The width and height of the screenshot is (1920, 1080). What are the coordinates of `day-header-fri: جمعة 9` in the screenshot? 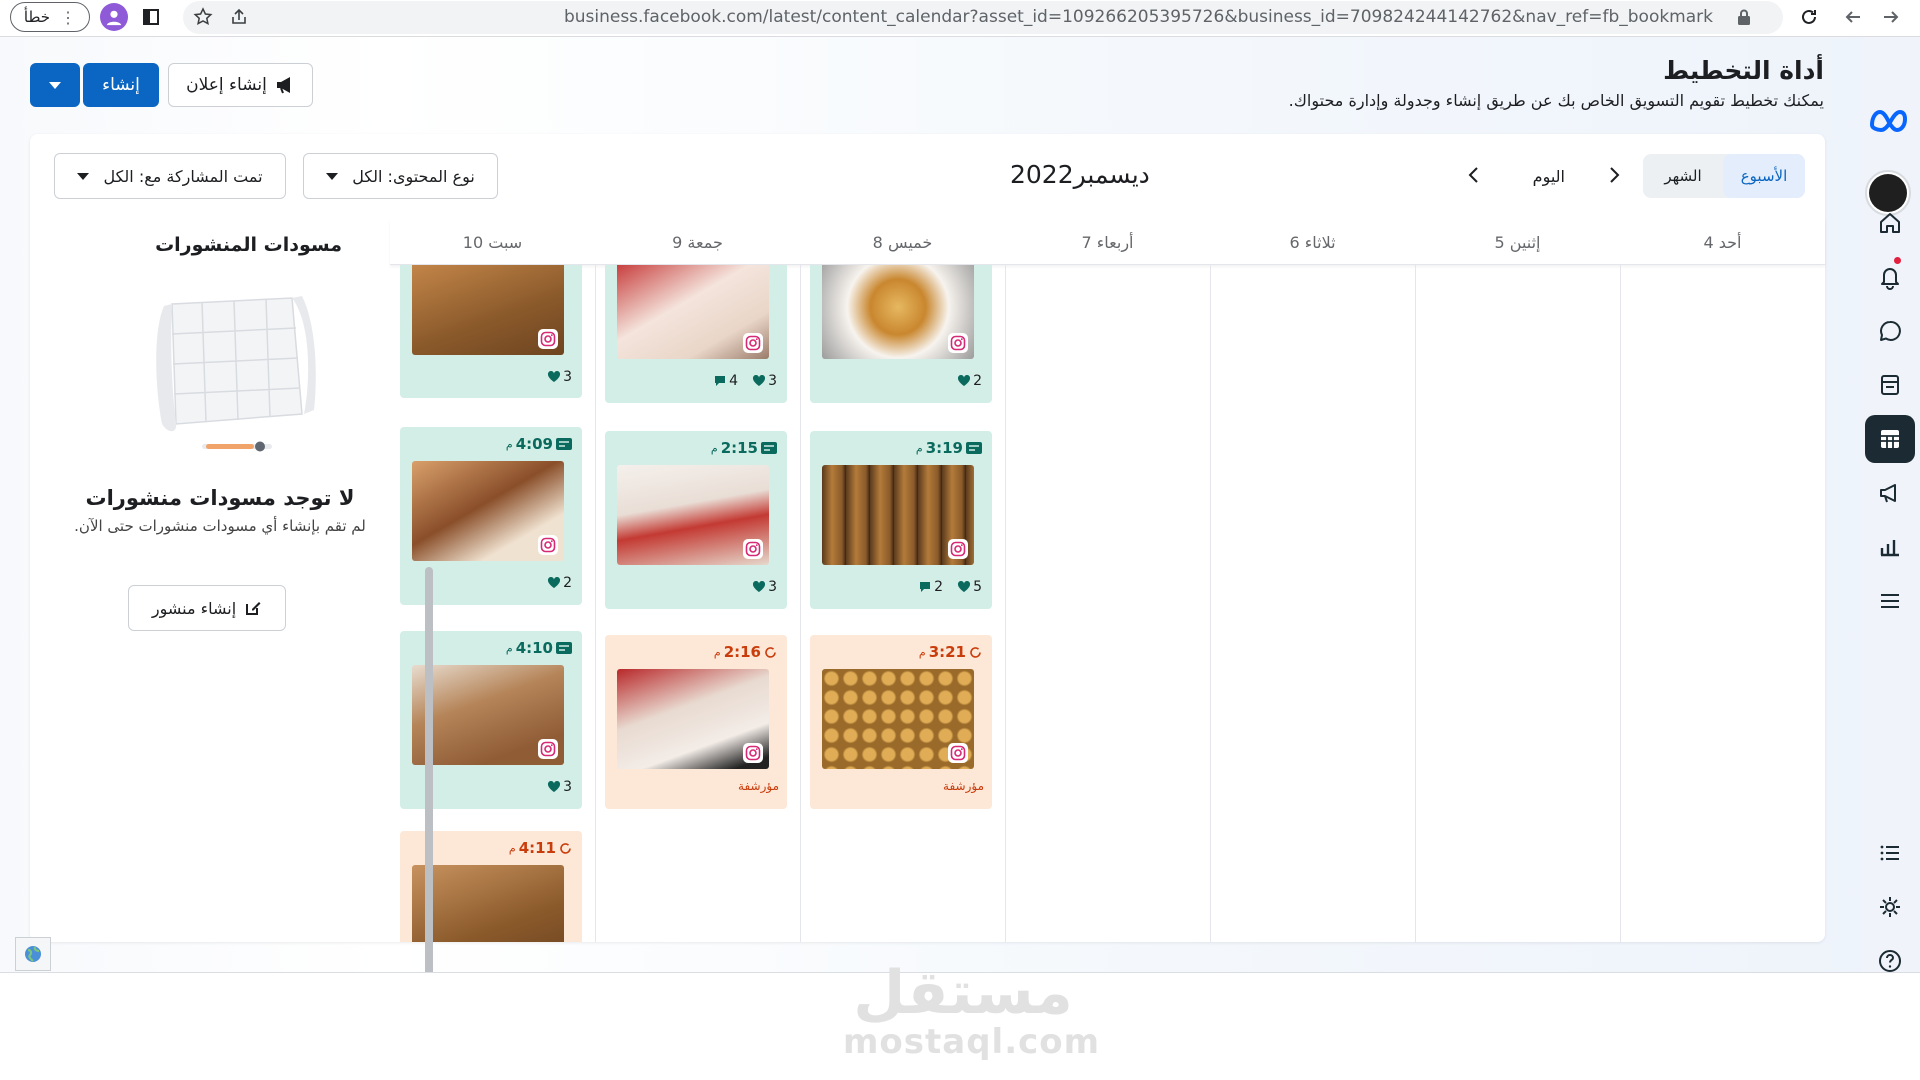 It's located at (697, 242).